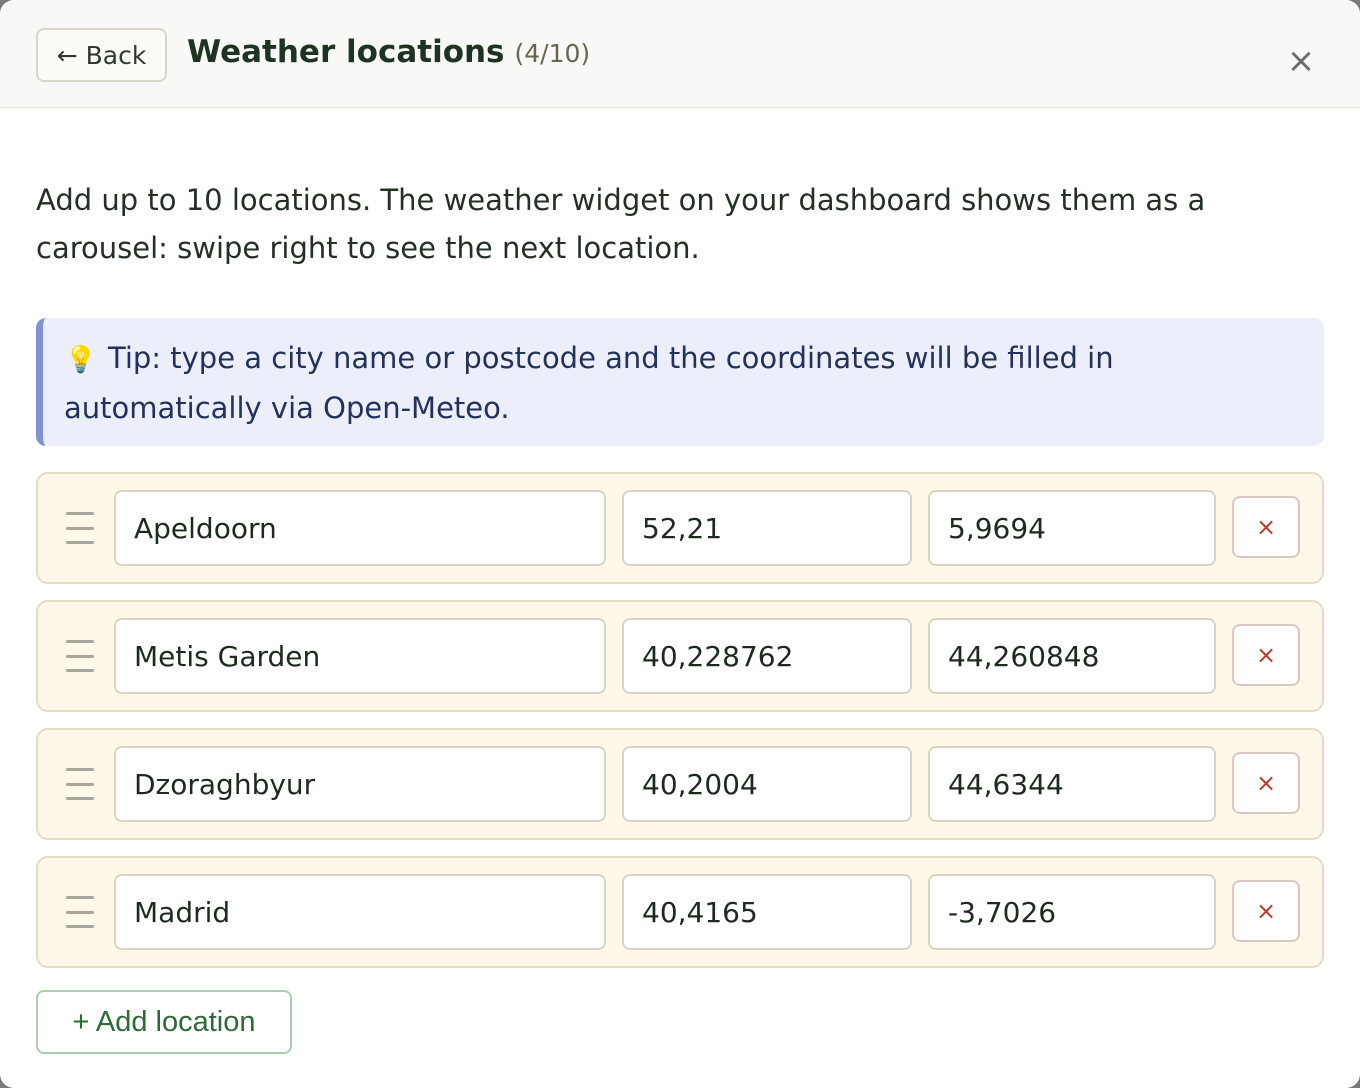 The image size is (1360, 1088). I want to click on location-row: Apeldoorn 52,21 5,9694 ×, so click(680, 528).